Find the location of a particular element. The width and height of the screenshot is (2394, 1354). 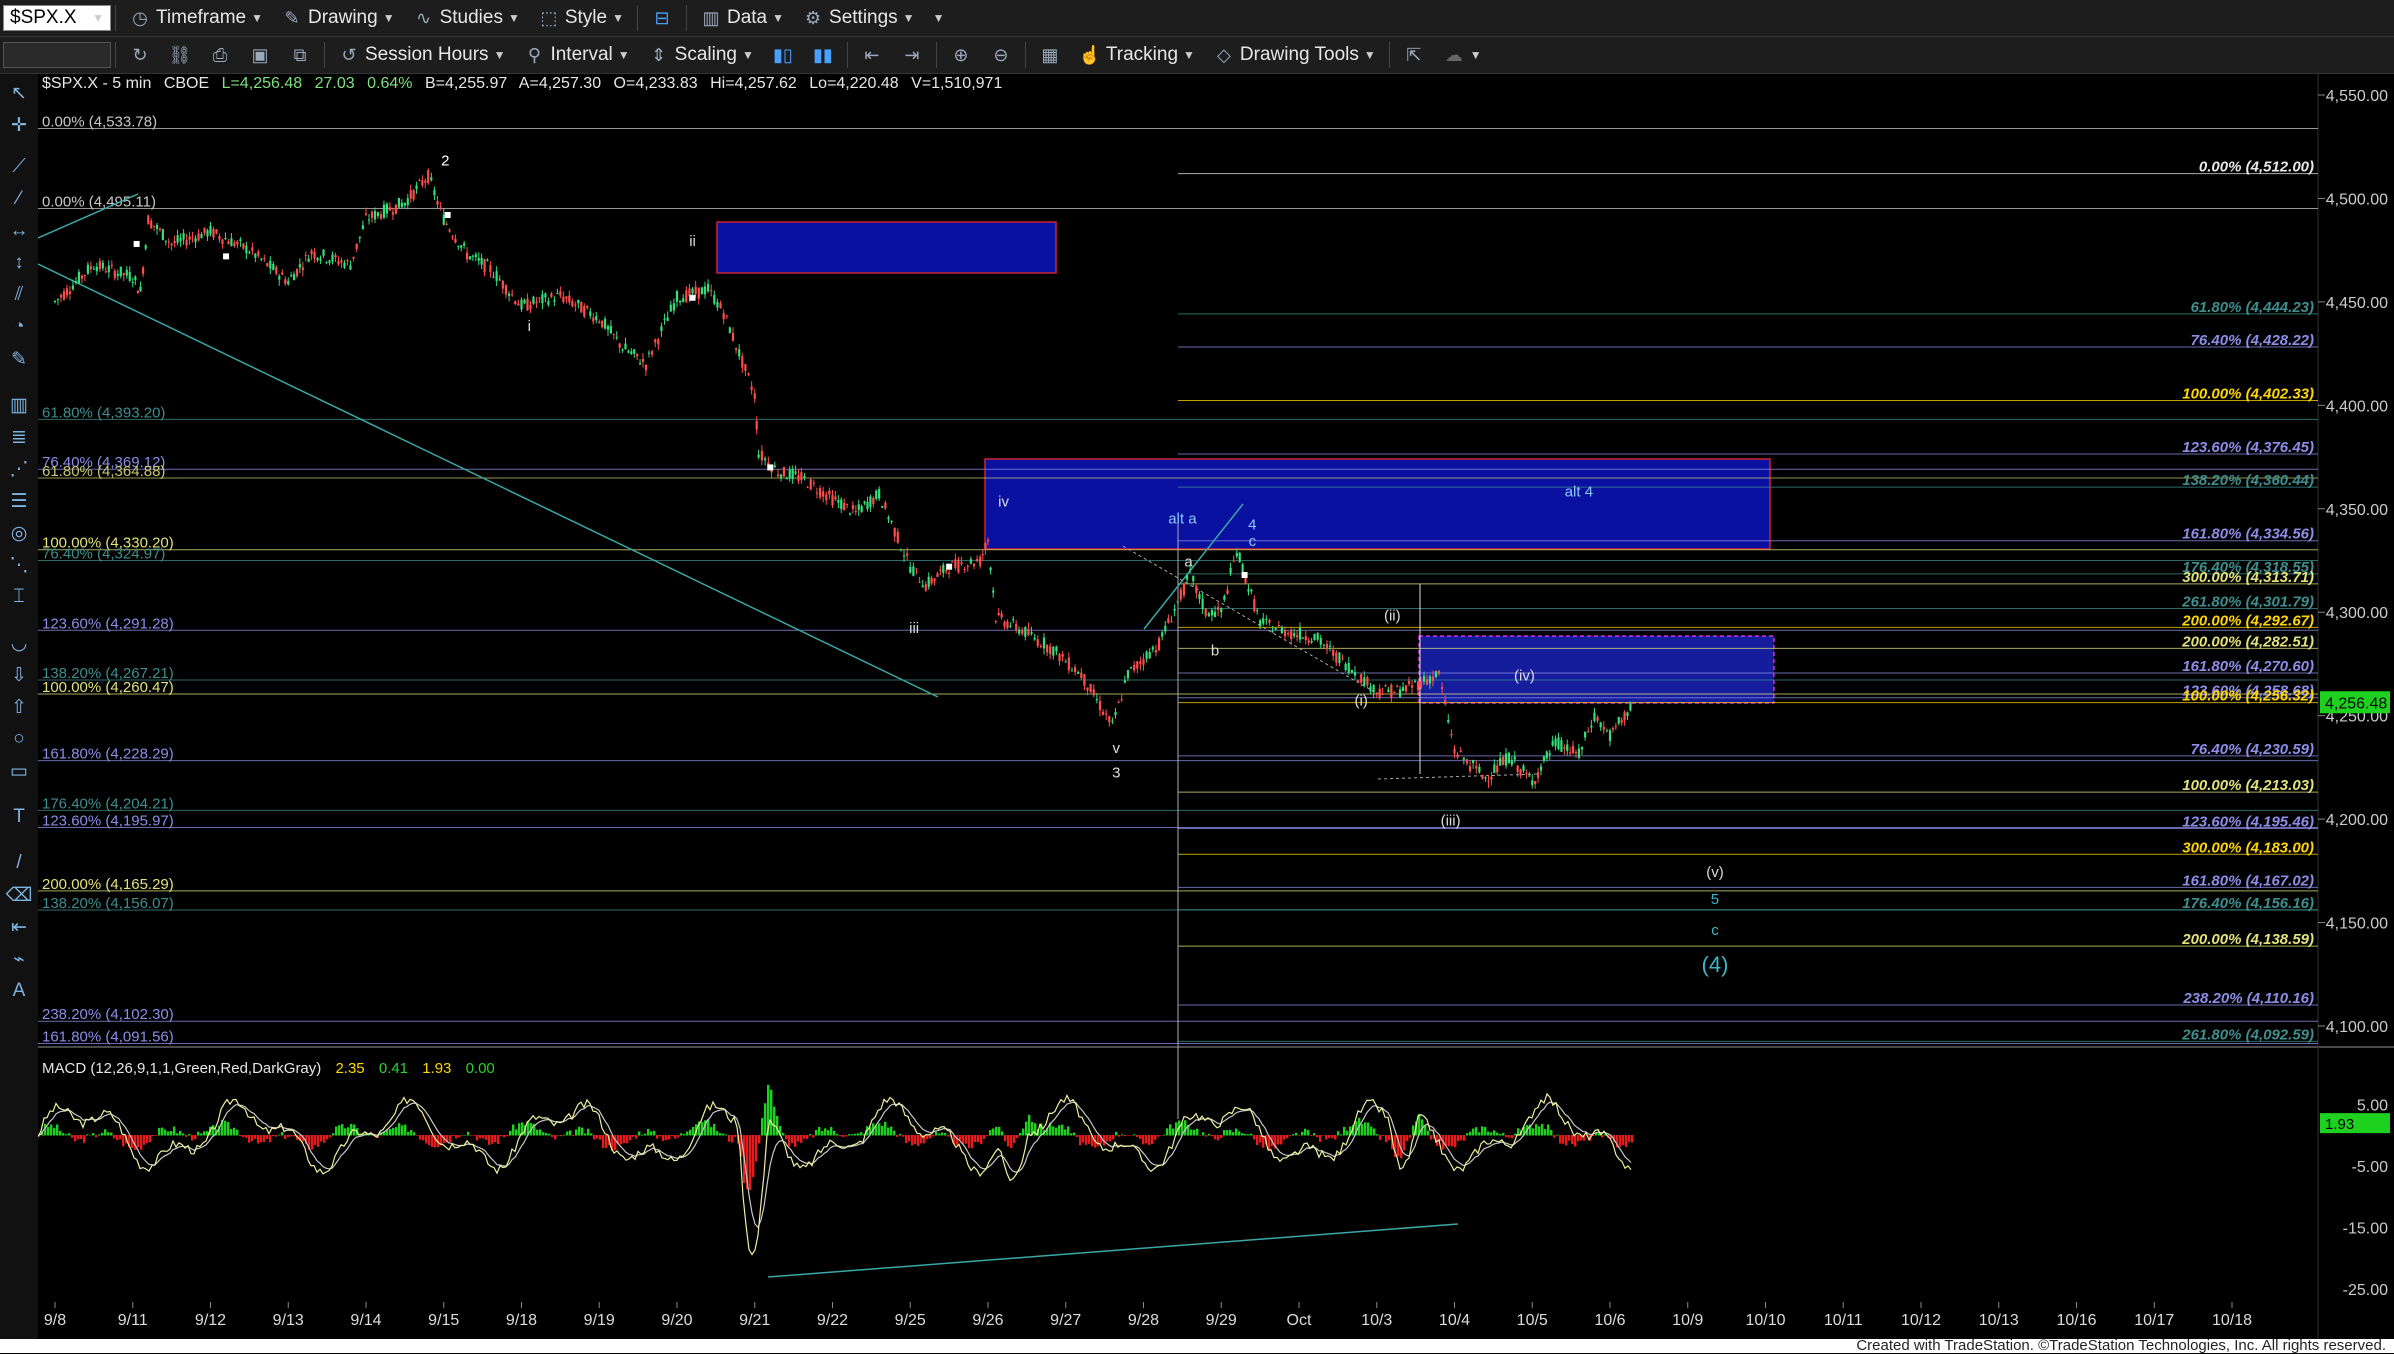

scroll-left-button: ⇤ is located at coordinates (872, 55).